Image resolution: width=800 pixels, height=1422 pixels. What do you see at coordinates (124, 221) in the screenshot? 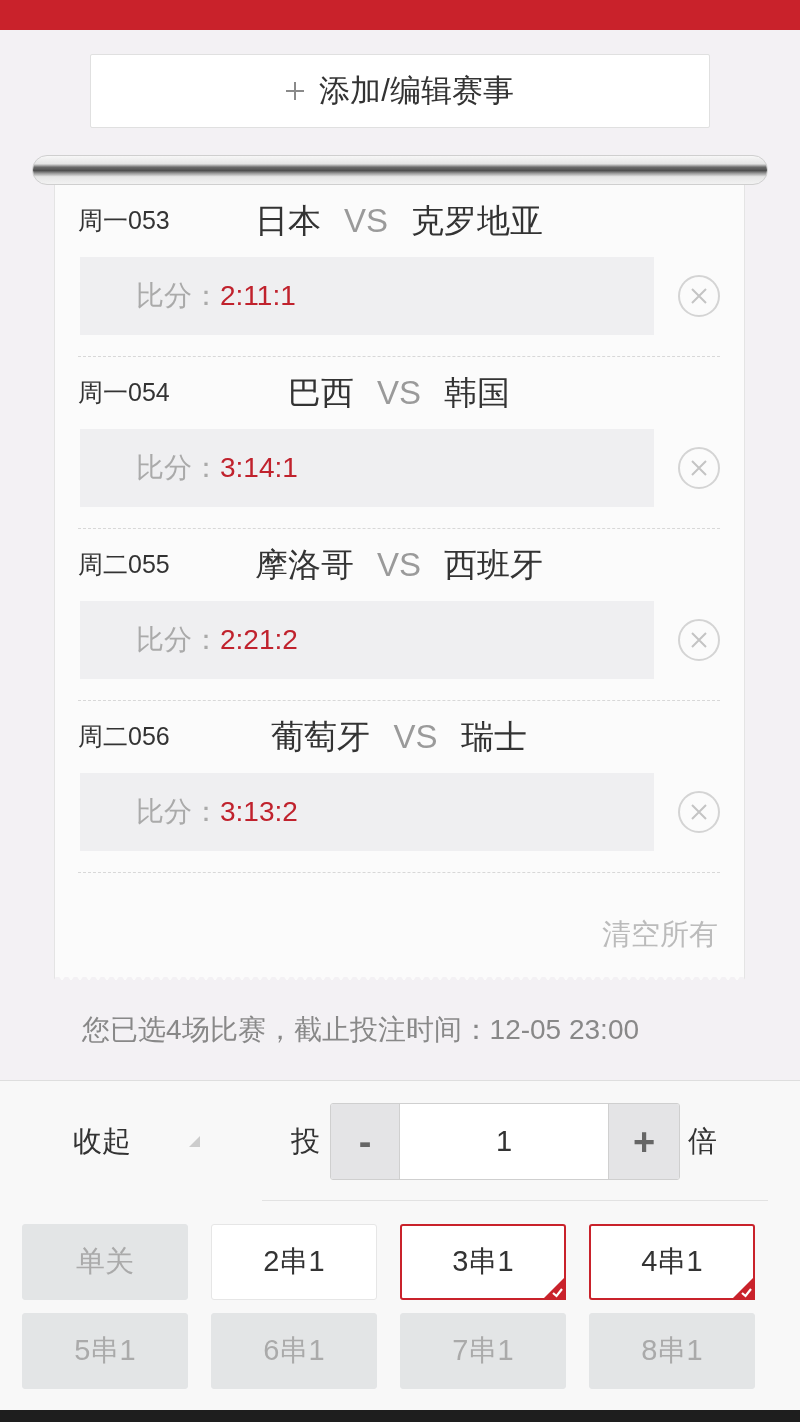
I see `match-code: 周一053` at bounding box center [124, 221].